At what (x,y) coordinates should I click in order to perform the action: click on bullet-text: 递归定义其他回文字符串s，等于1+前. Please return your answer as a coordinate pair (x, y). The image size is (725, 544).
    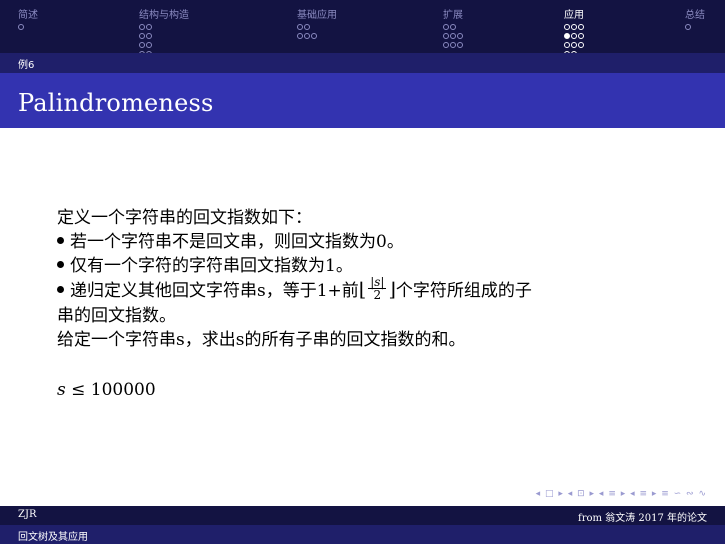
    Looking at the image, I should click on (214, 291).